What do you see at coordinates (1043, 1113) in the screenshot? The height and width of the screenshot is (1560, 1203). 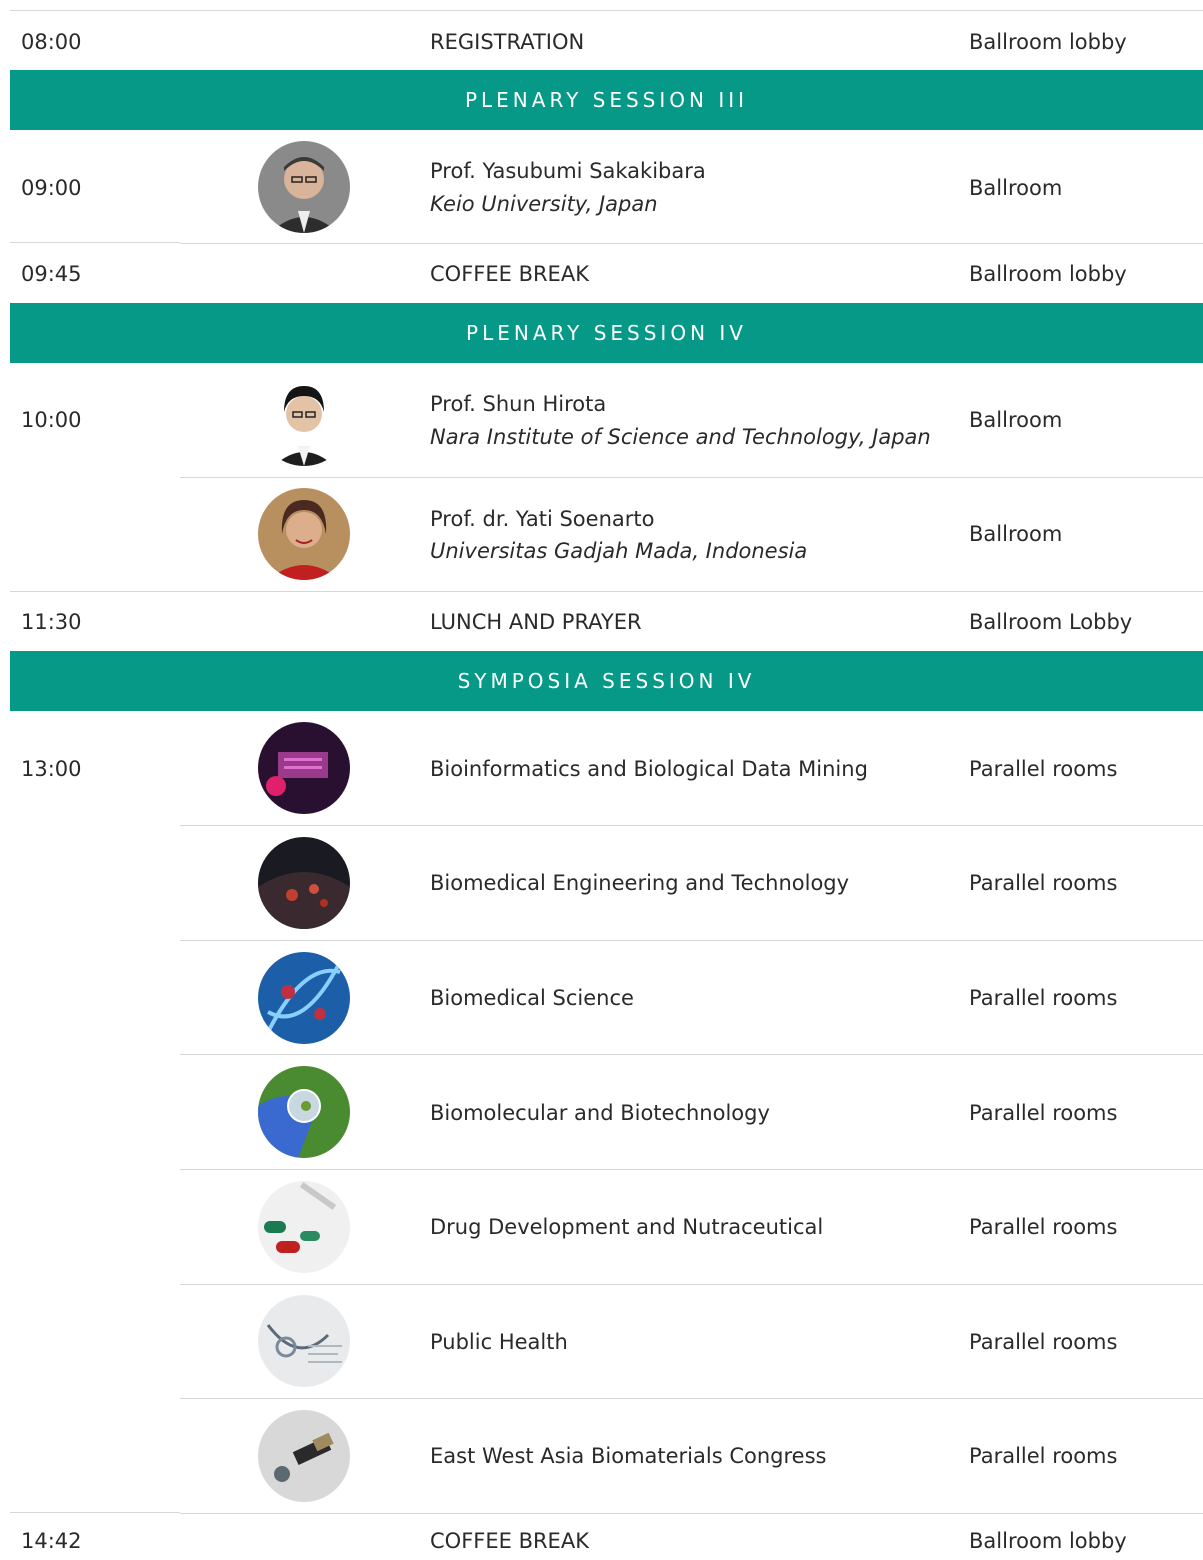 I see `track-location-4: Parallel rooms` at bounding box center [1043, 1113].